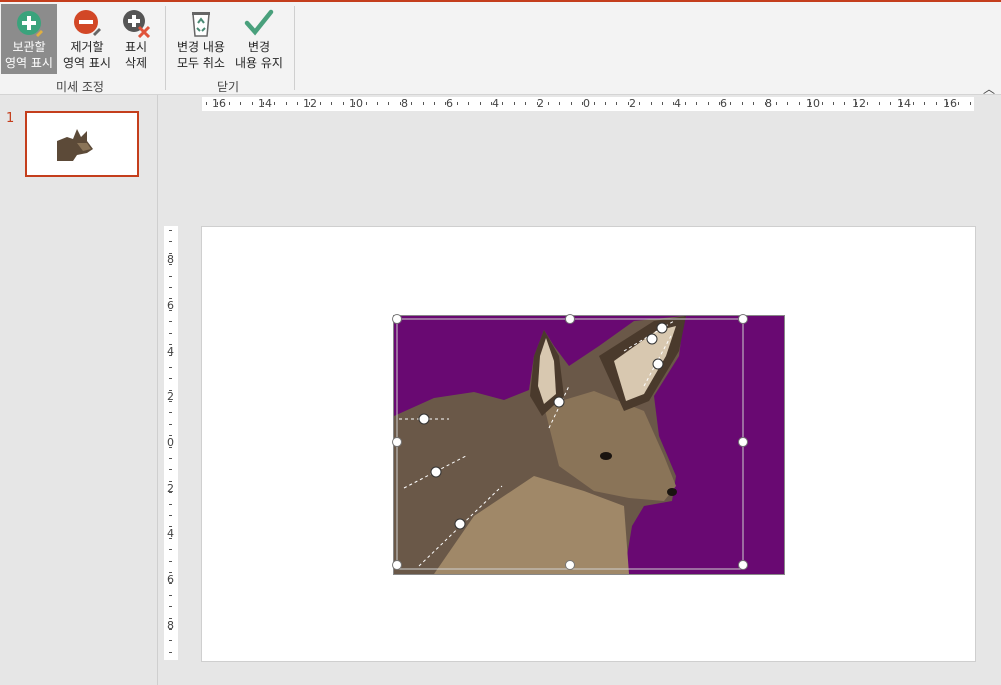 This screenshot has height=685, width=1001. I want to click on slide-number: 1, so click(10, 118).